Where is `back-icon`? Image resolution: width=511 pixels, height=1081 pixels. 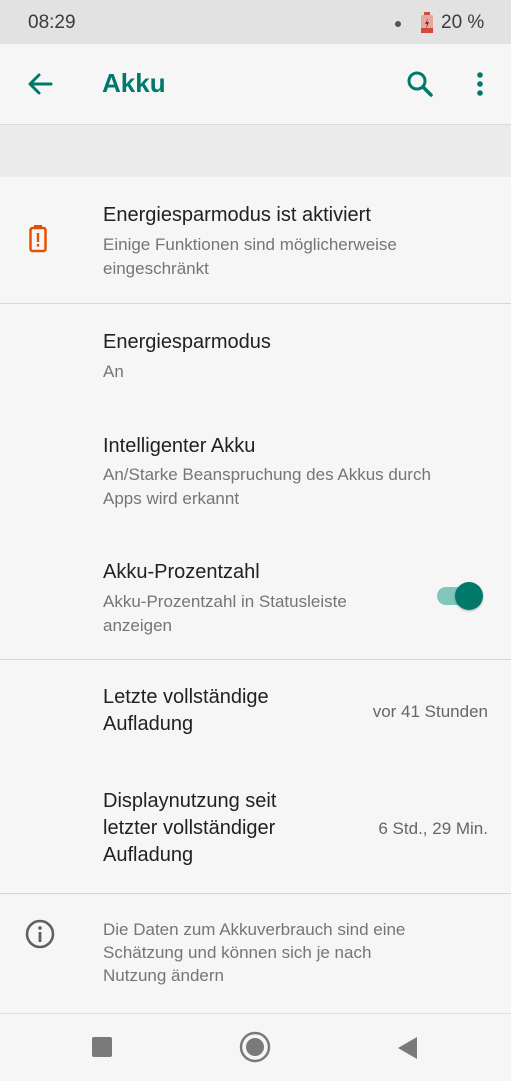 back-icon is located at coordinates (407, 1048).